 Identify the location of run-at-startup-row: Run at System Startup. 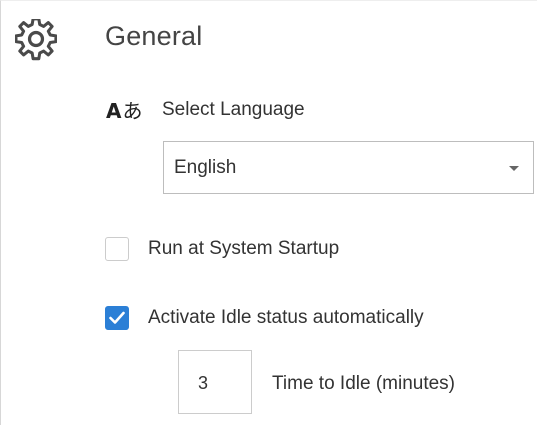
(222, 249).